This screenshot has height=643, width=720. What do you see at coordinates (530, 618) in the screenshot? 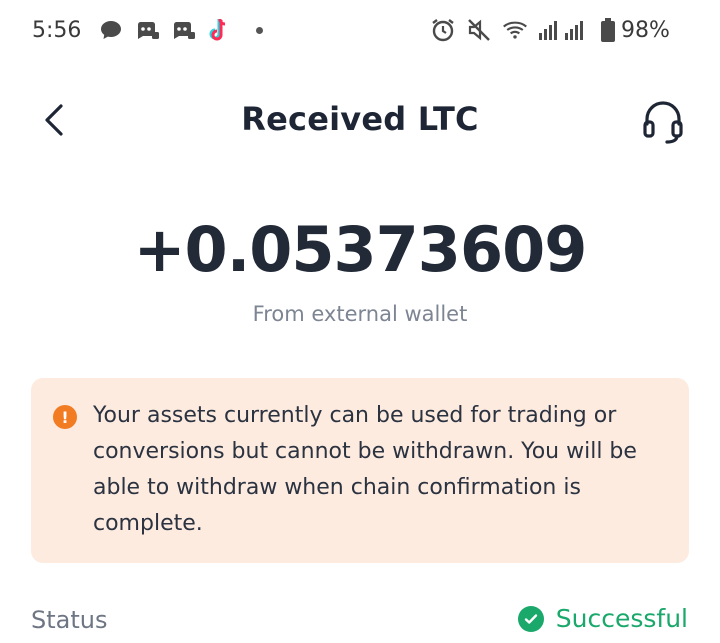
I see `check-circle-icon` at bounding box center [530, 618].